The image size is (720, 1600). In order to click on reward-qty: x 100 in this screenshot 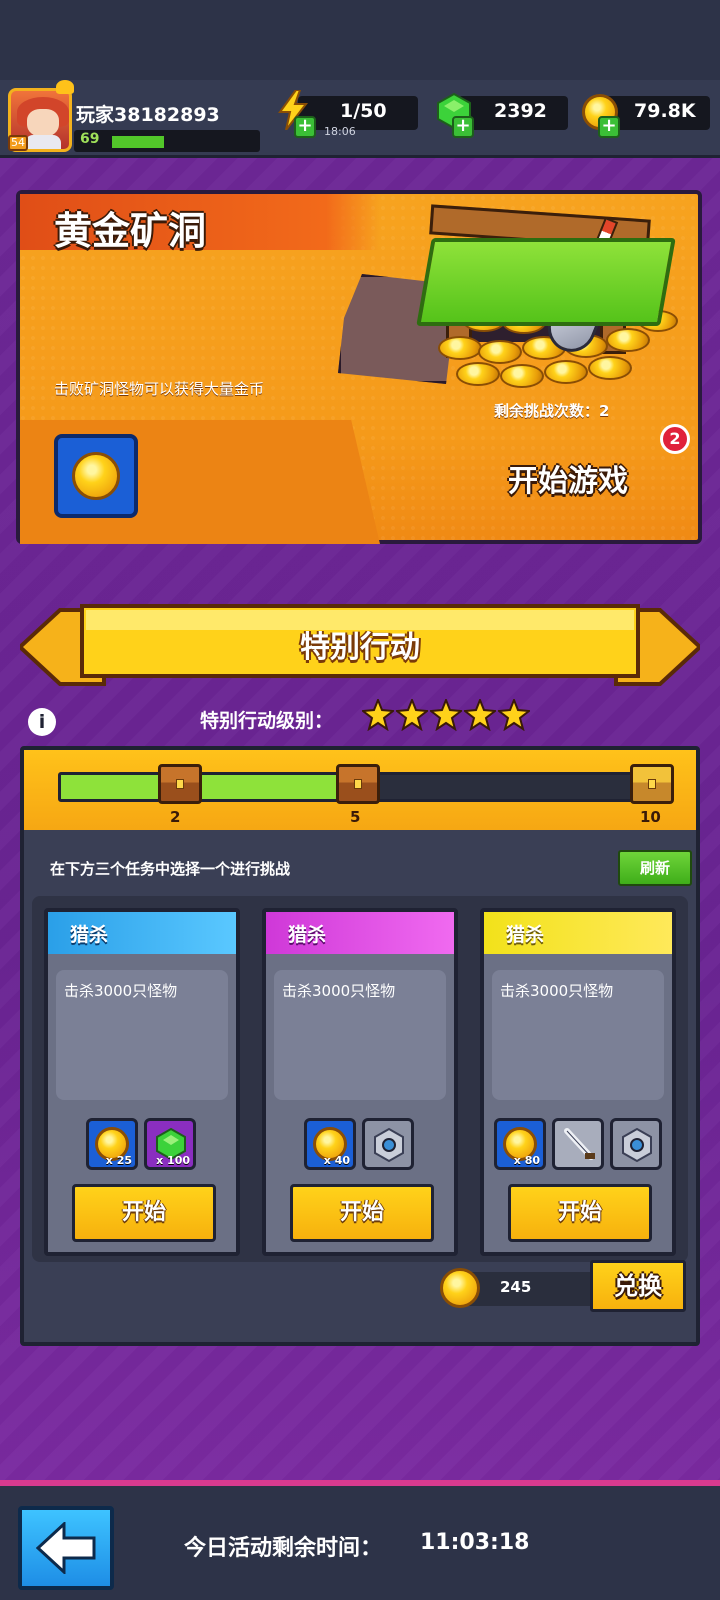, I will do `click(173, 1160)`.